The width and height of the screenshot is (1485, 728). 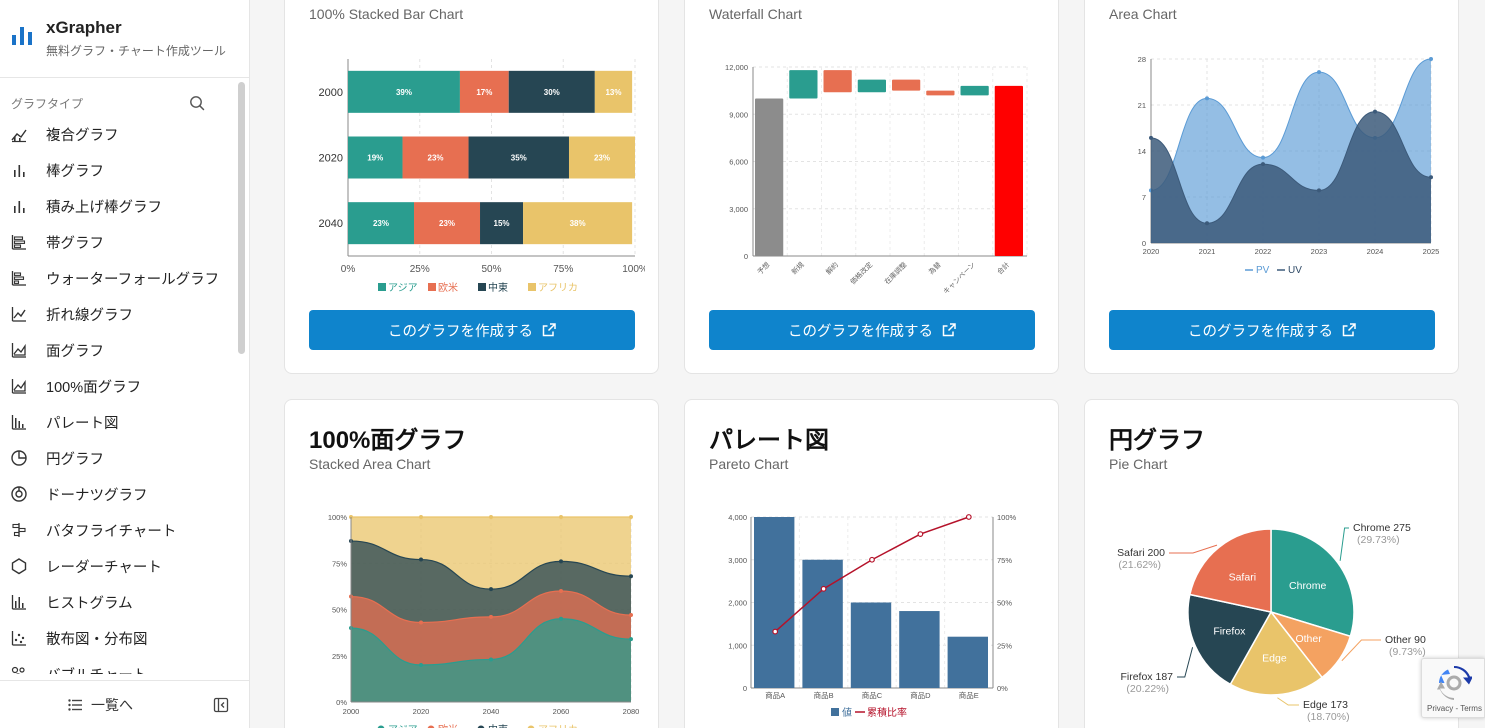 What do you see at coordinates (331, 93) in the screenshot?
I see `y-tick-label: 2000` at bounding box center [331, 93].